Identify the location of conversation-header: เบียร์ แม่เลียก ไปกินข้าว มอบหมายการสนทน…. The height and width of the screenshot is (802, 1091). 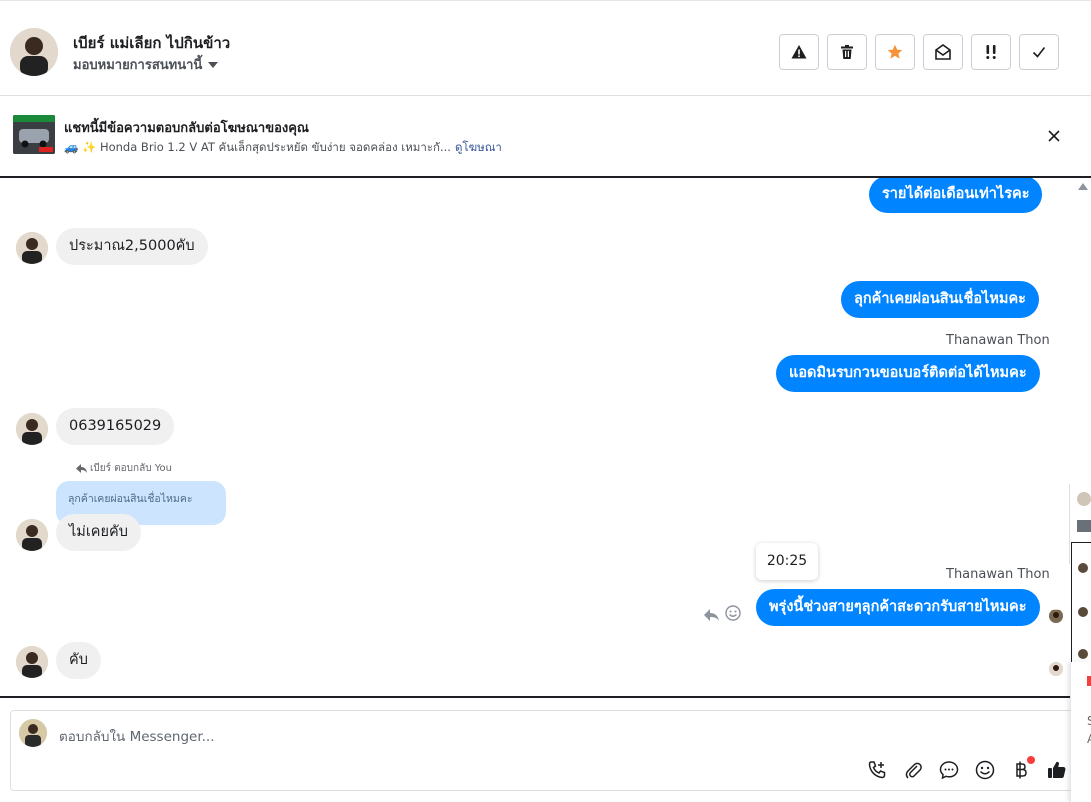
(545, 48).